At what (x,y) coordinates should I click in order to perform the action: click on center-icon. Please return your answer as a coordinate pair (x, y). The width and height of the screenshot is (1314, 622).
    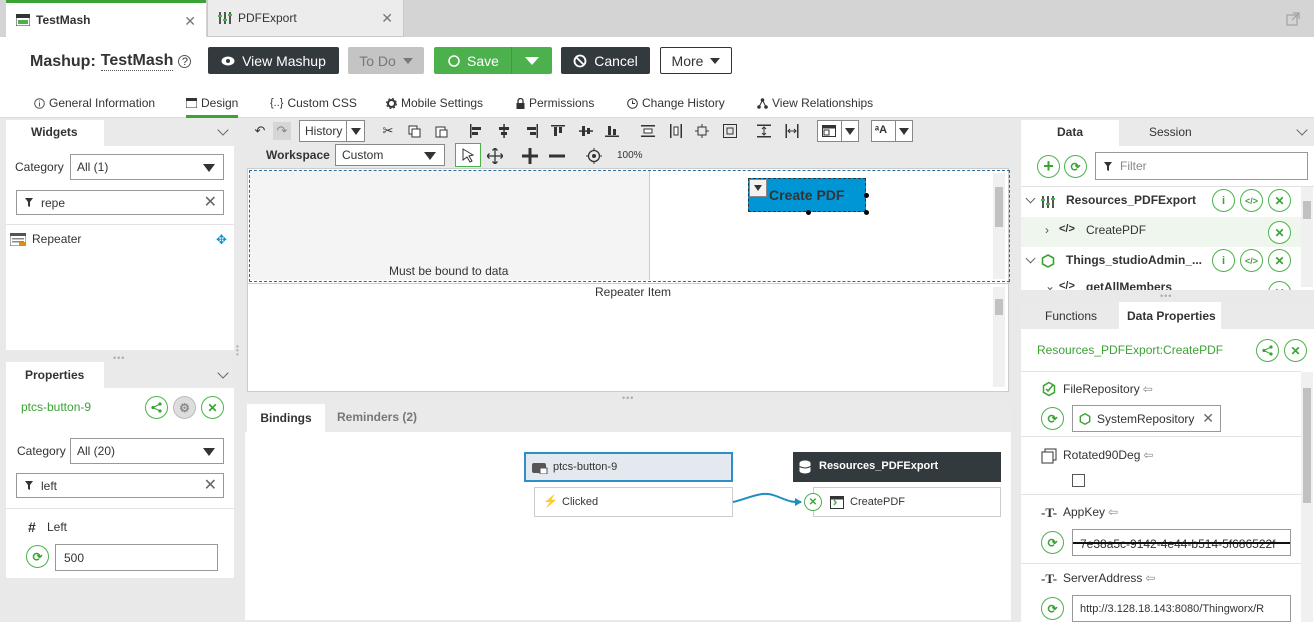
    Looking at the image, I should click on (702, 131).